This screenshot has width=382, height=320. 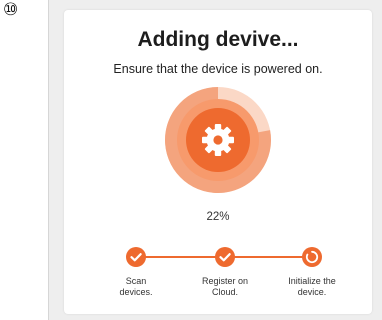 I want to click on progress-percent: 22%, so click(x=218, y=217).